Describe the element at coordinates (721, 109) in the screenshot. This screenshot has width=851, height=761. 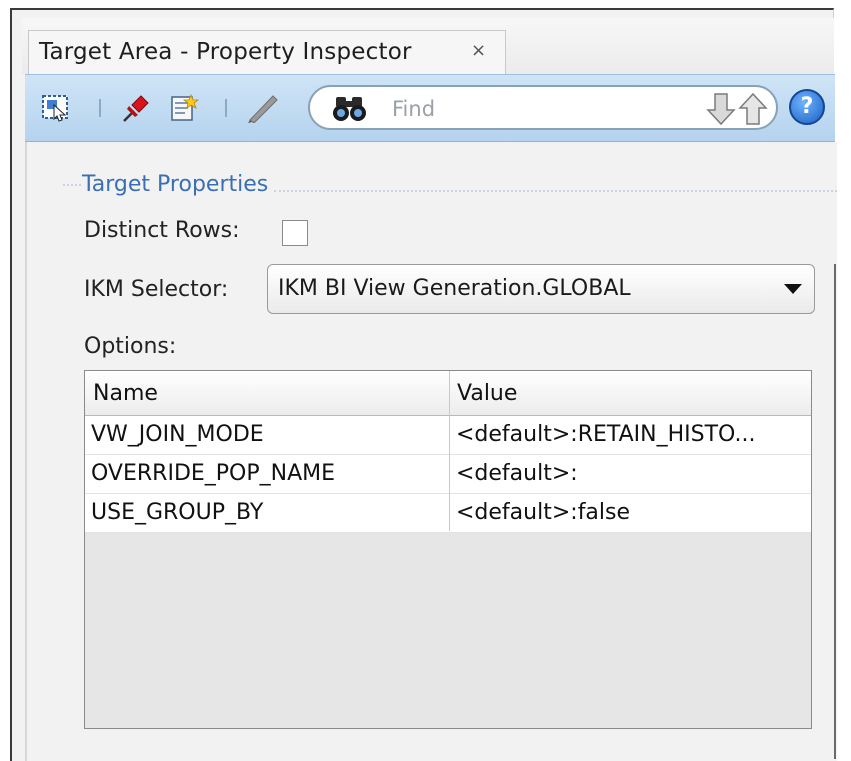
I see `arrow-down-icon` at that location.